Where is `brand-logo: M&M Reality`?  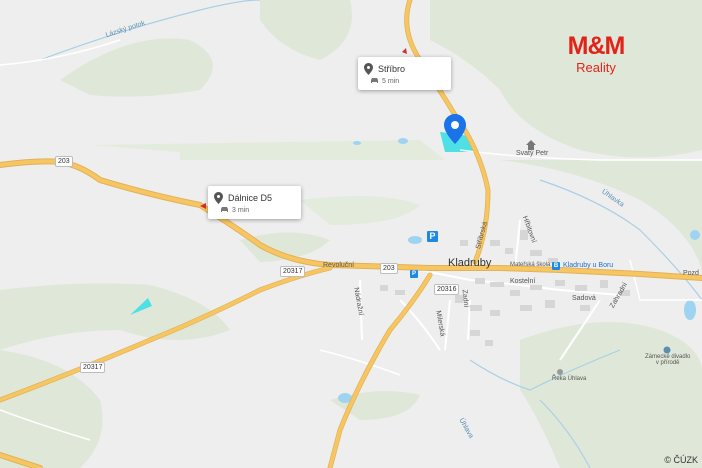 brand-logo: M&M Reality is located at coordinates (596, 53).